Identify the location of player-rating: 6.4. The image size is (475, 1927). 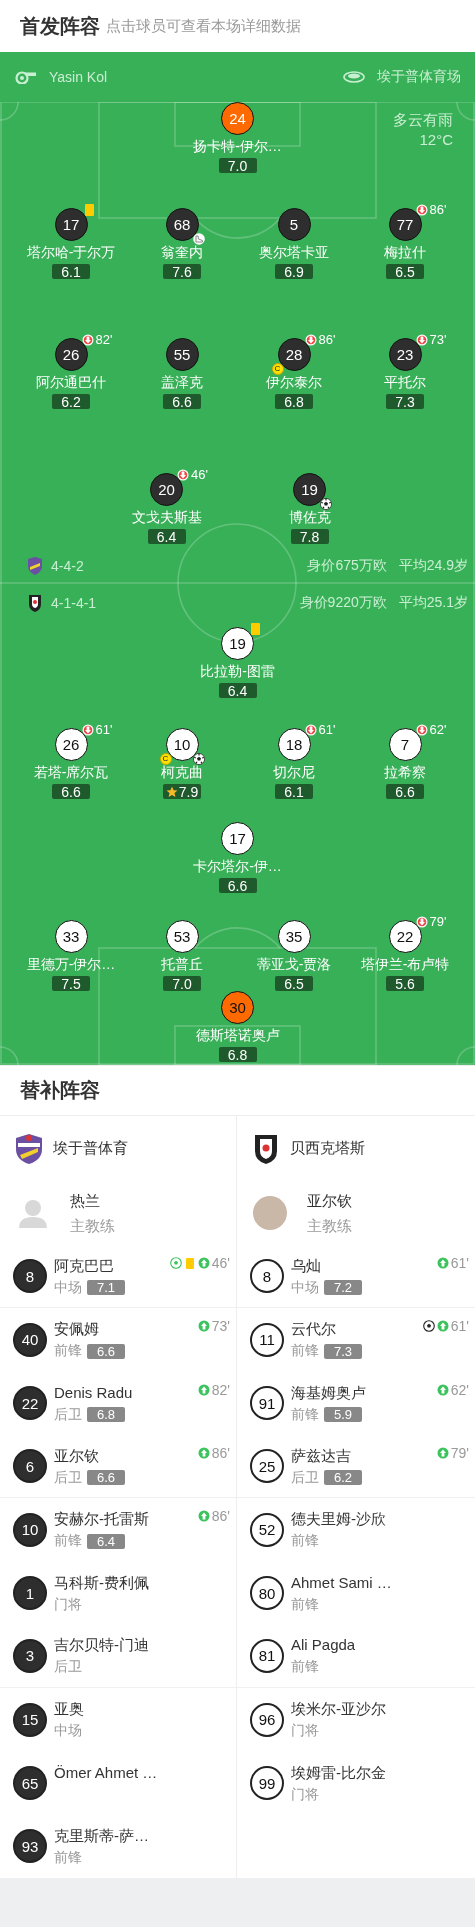
(106, 1541).